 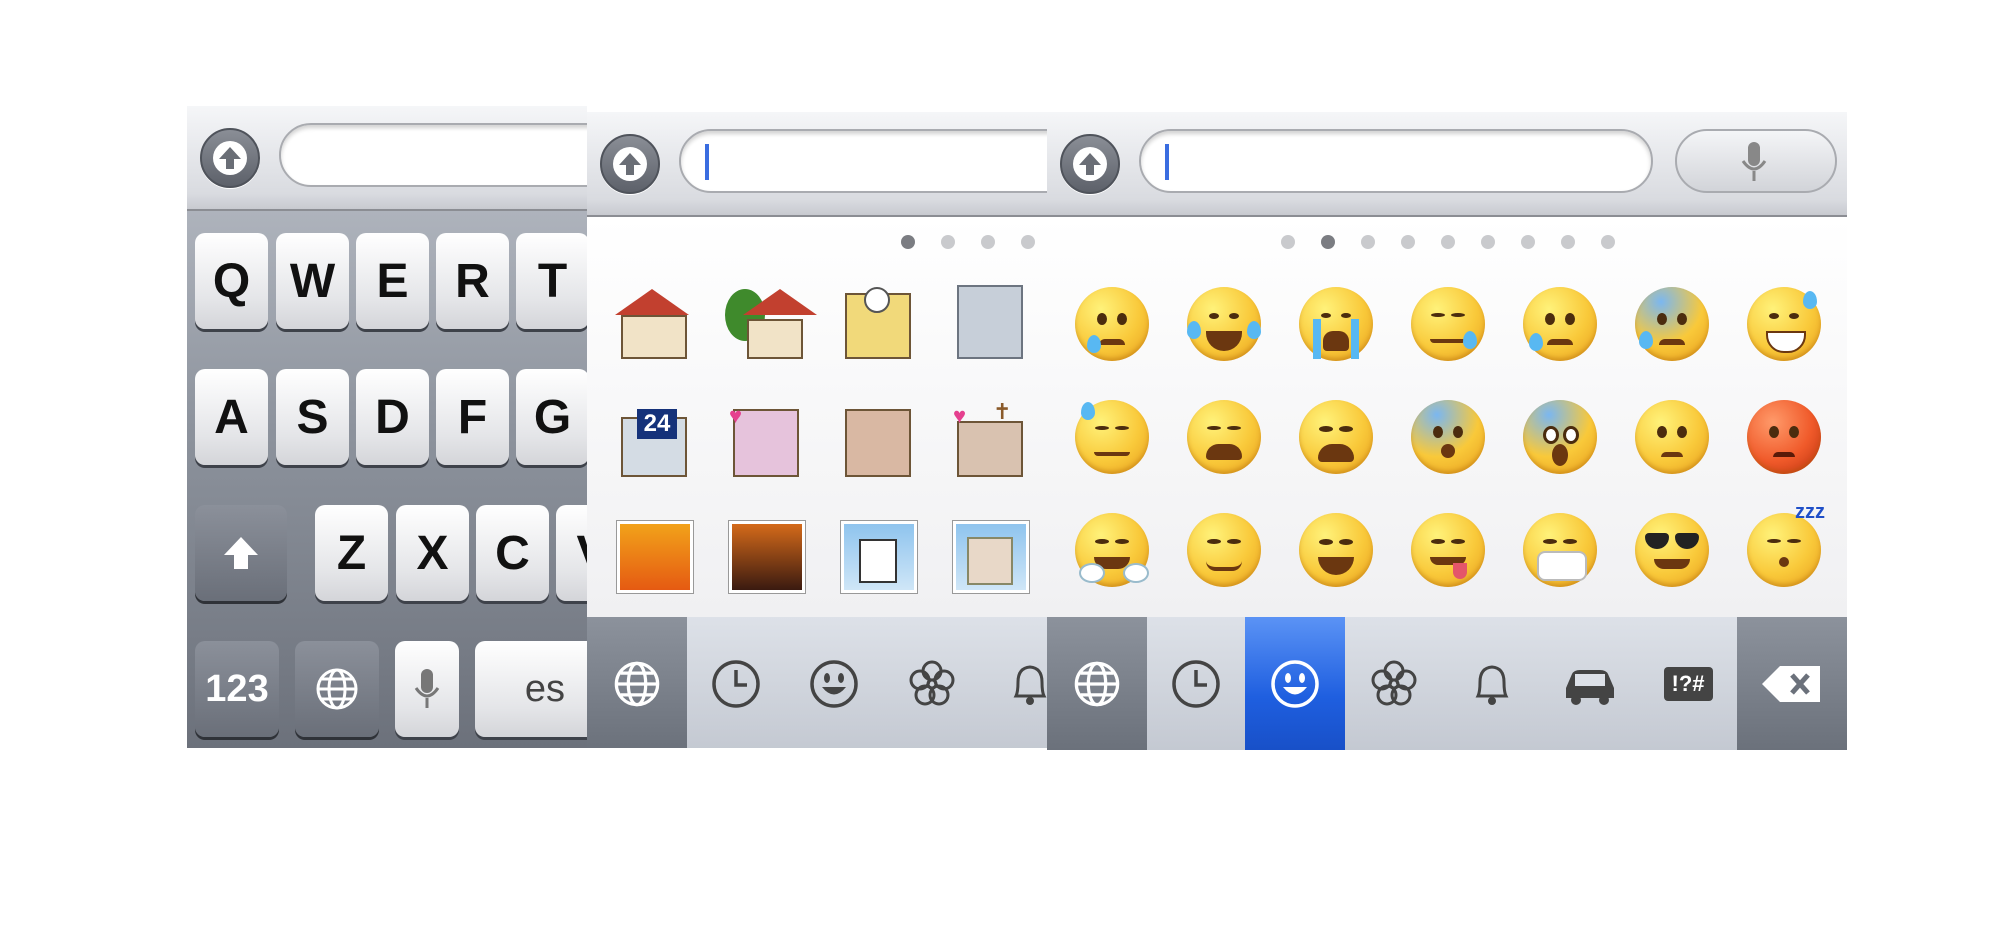 What do you see at coordinates (312, 417) in the screenshot?
I see `key-s: S` at bounding box center [312, 417].